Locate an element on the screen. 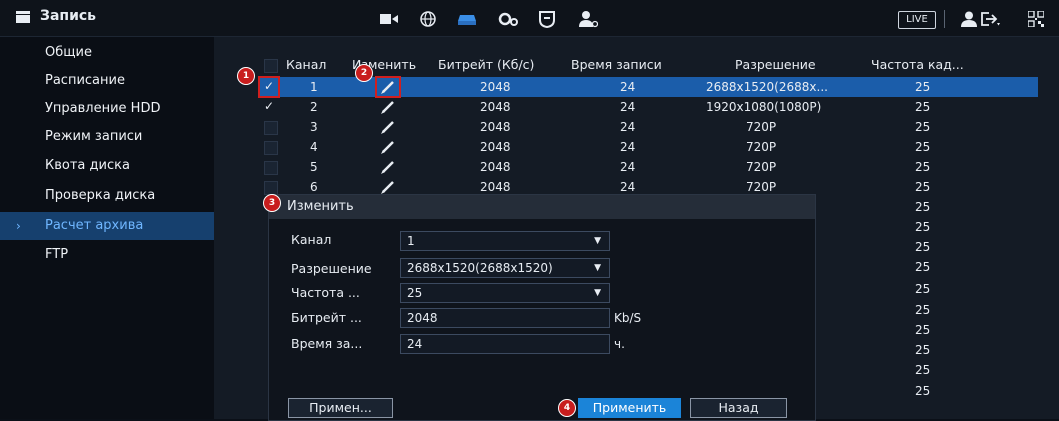 This screenshot has width=1059, height=421. channel-select: 1 ▼ is located at coordinates (505, 241).